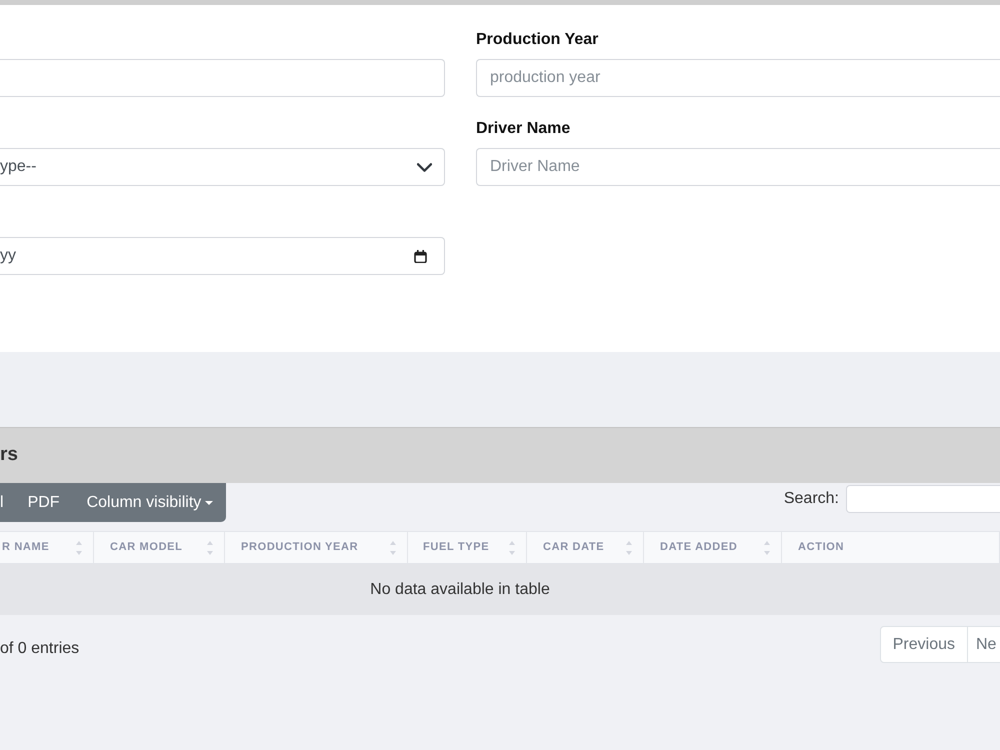  Describe the element at coordinates (424, 167) in the screenshot. I see `chevron-down-icon` at that location.